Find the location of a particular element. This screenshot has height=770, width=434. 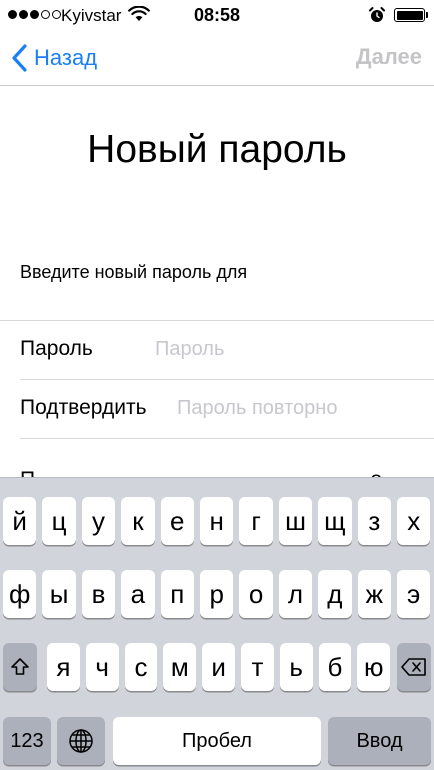

key-ф: ф is located at coordinates (20, 594).